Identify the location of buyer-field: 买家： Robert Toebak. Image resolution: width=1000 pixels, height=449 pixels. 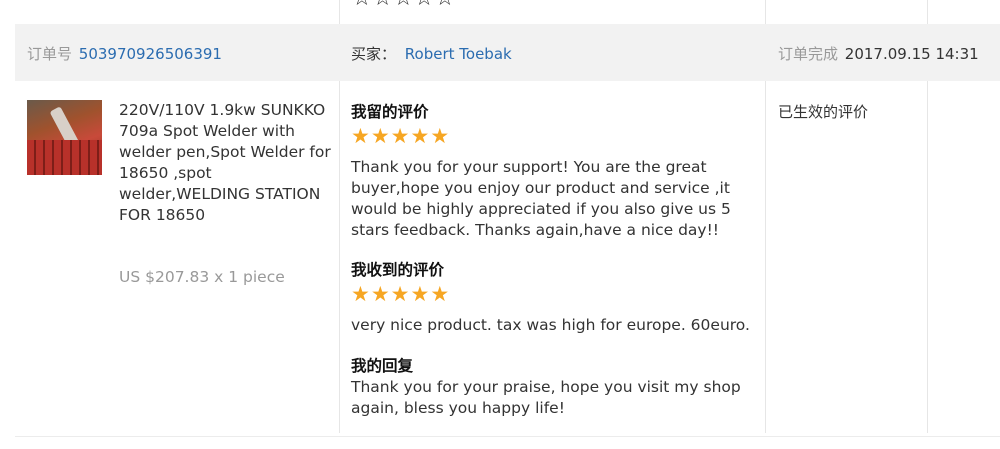
(431, 54).